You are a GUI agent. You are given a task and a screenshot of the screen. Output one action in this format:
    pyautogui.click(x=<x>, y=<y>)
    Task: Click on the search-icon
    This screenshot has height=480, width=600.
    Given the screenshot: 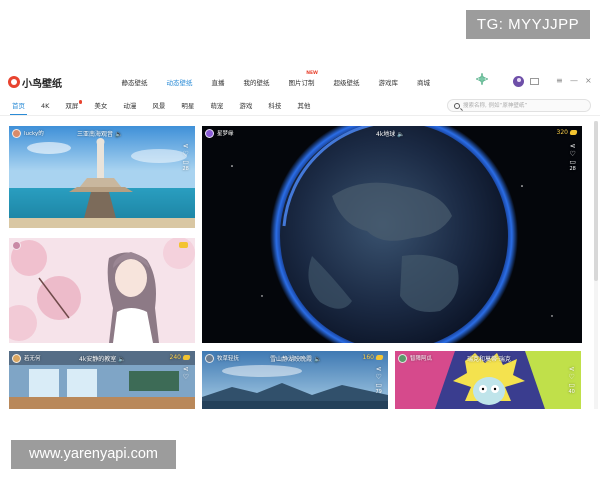 What is the action you would take?
    pyautogui.click(x=457, y=105)
    